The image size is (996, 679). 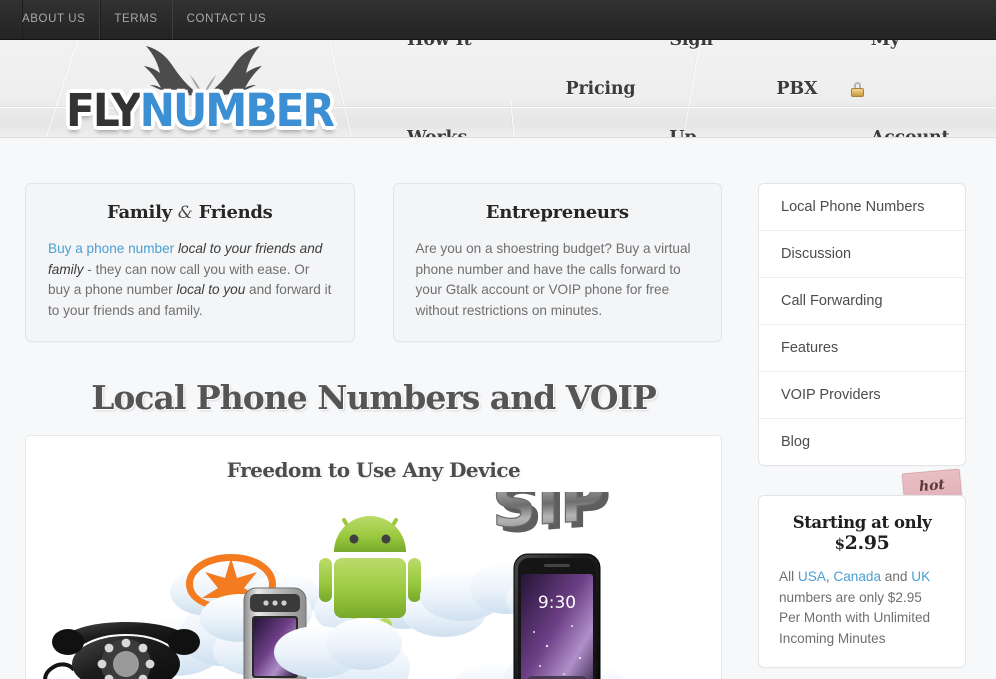 What do you see at coordinates (862, 522) in the screenshot?
I see `pricing-headline-text: Starting at only` at bounding box center [862, 522].